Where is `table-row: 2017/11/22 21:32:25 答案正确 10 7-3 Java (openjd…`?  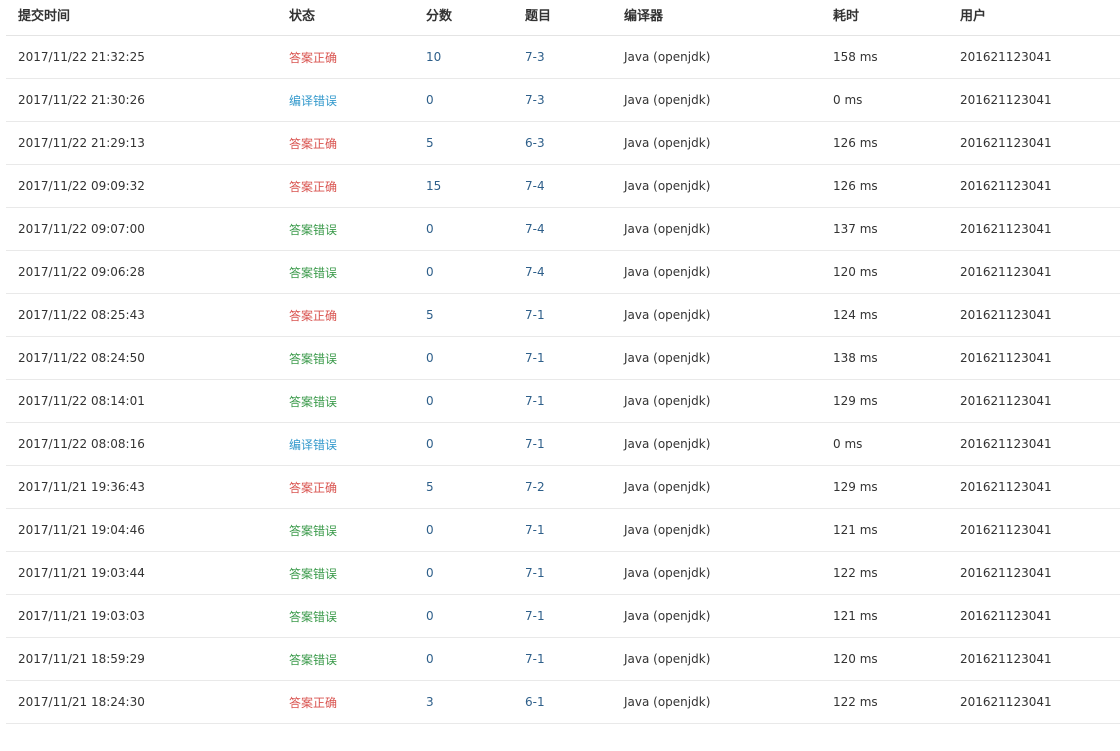 table-row: 2017/11/22 21:32:25 答案正确 10 7-3 Java (openjd… is located at coordinates (563, 57).